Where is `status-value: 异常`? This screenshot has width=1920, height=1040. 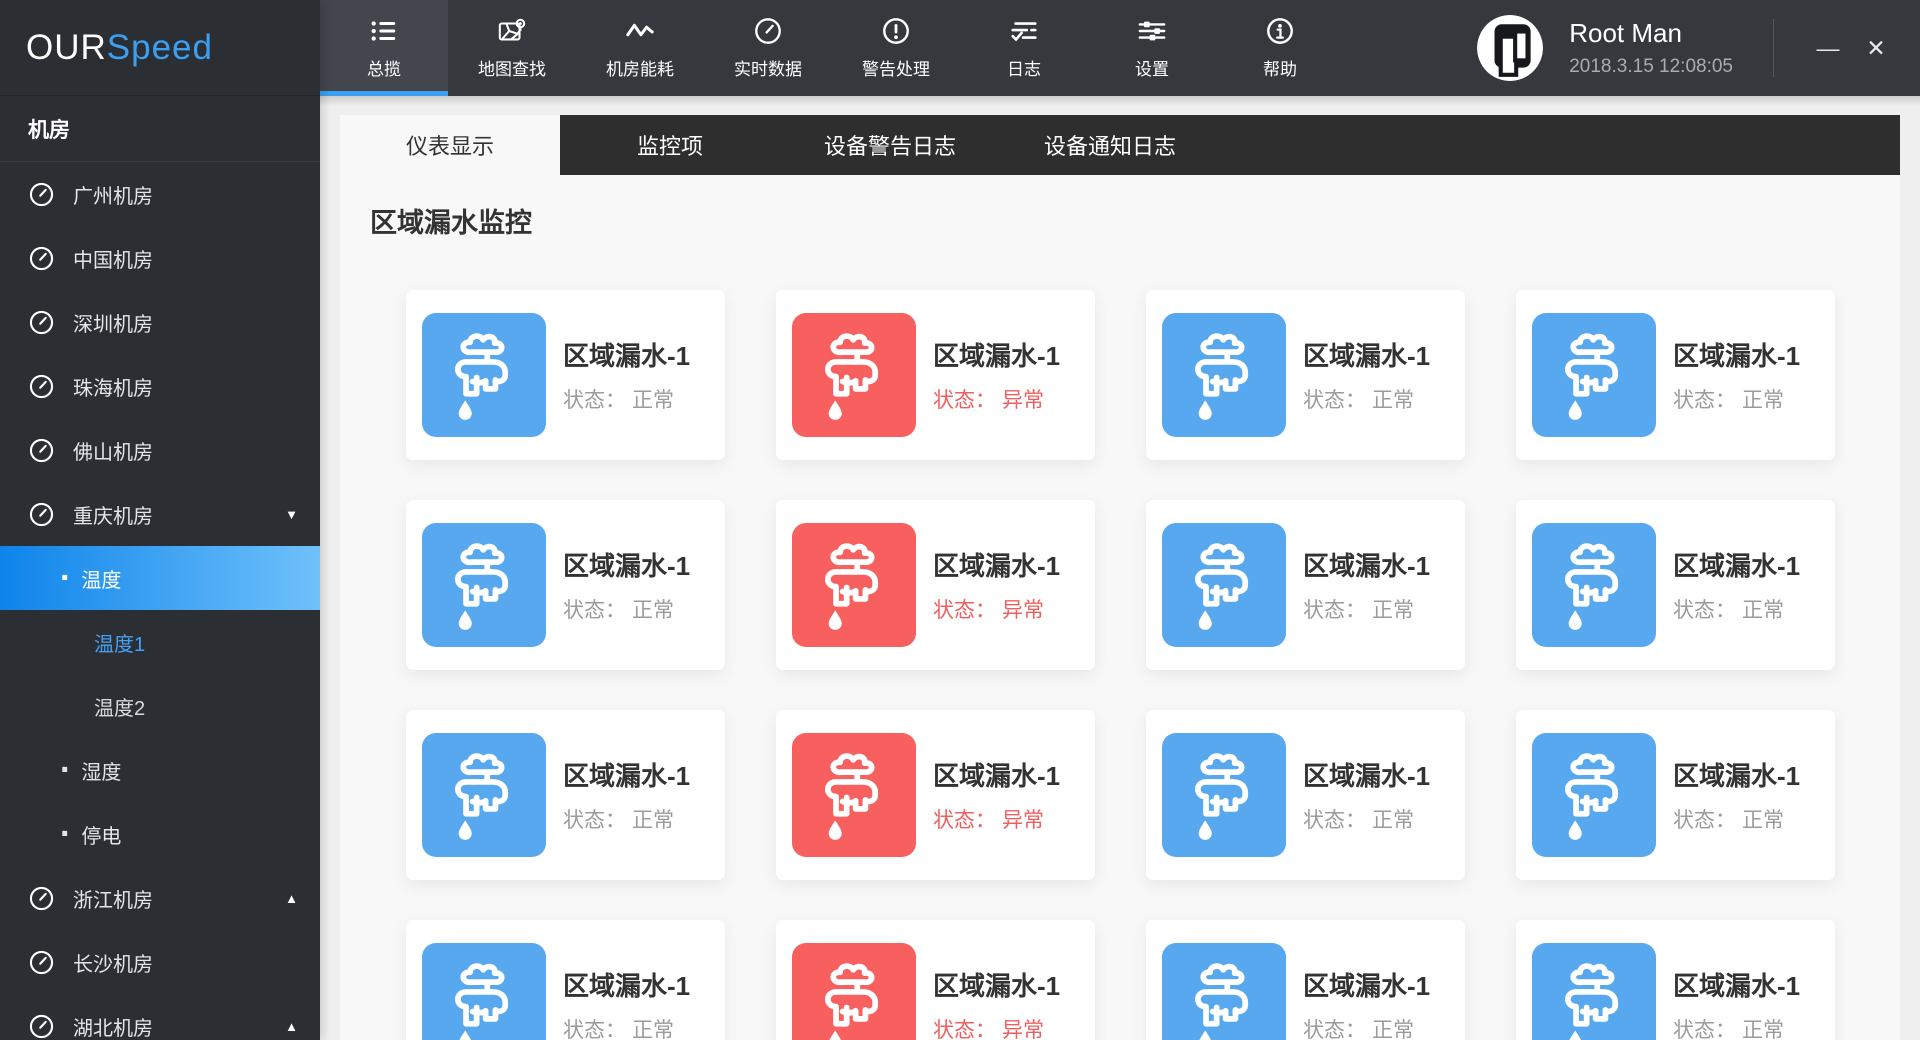
status-value: 异常 is located at coordinates (1023, 820).